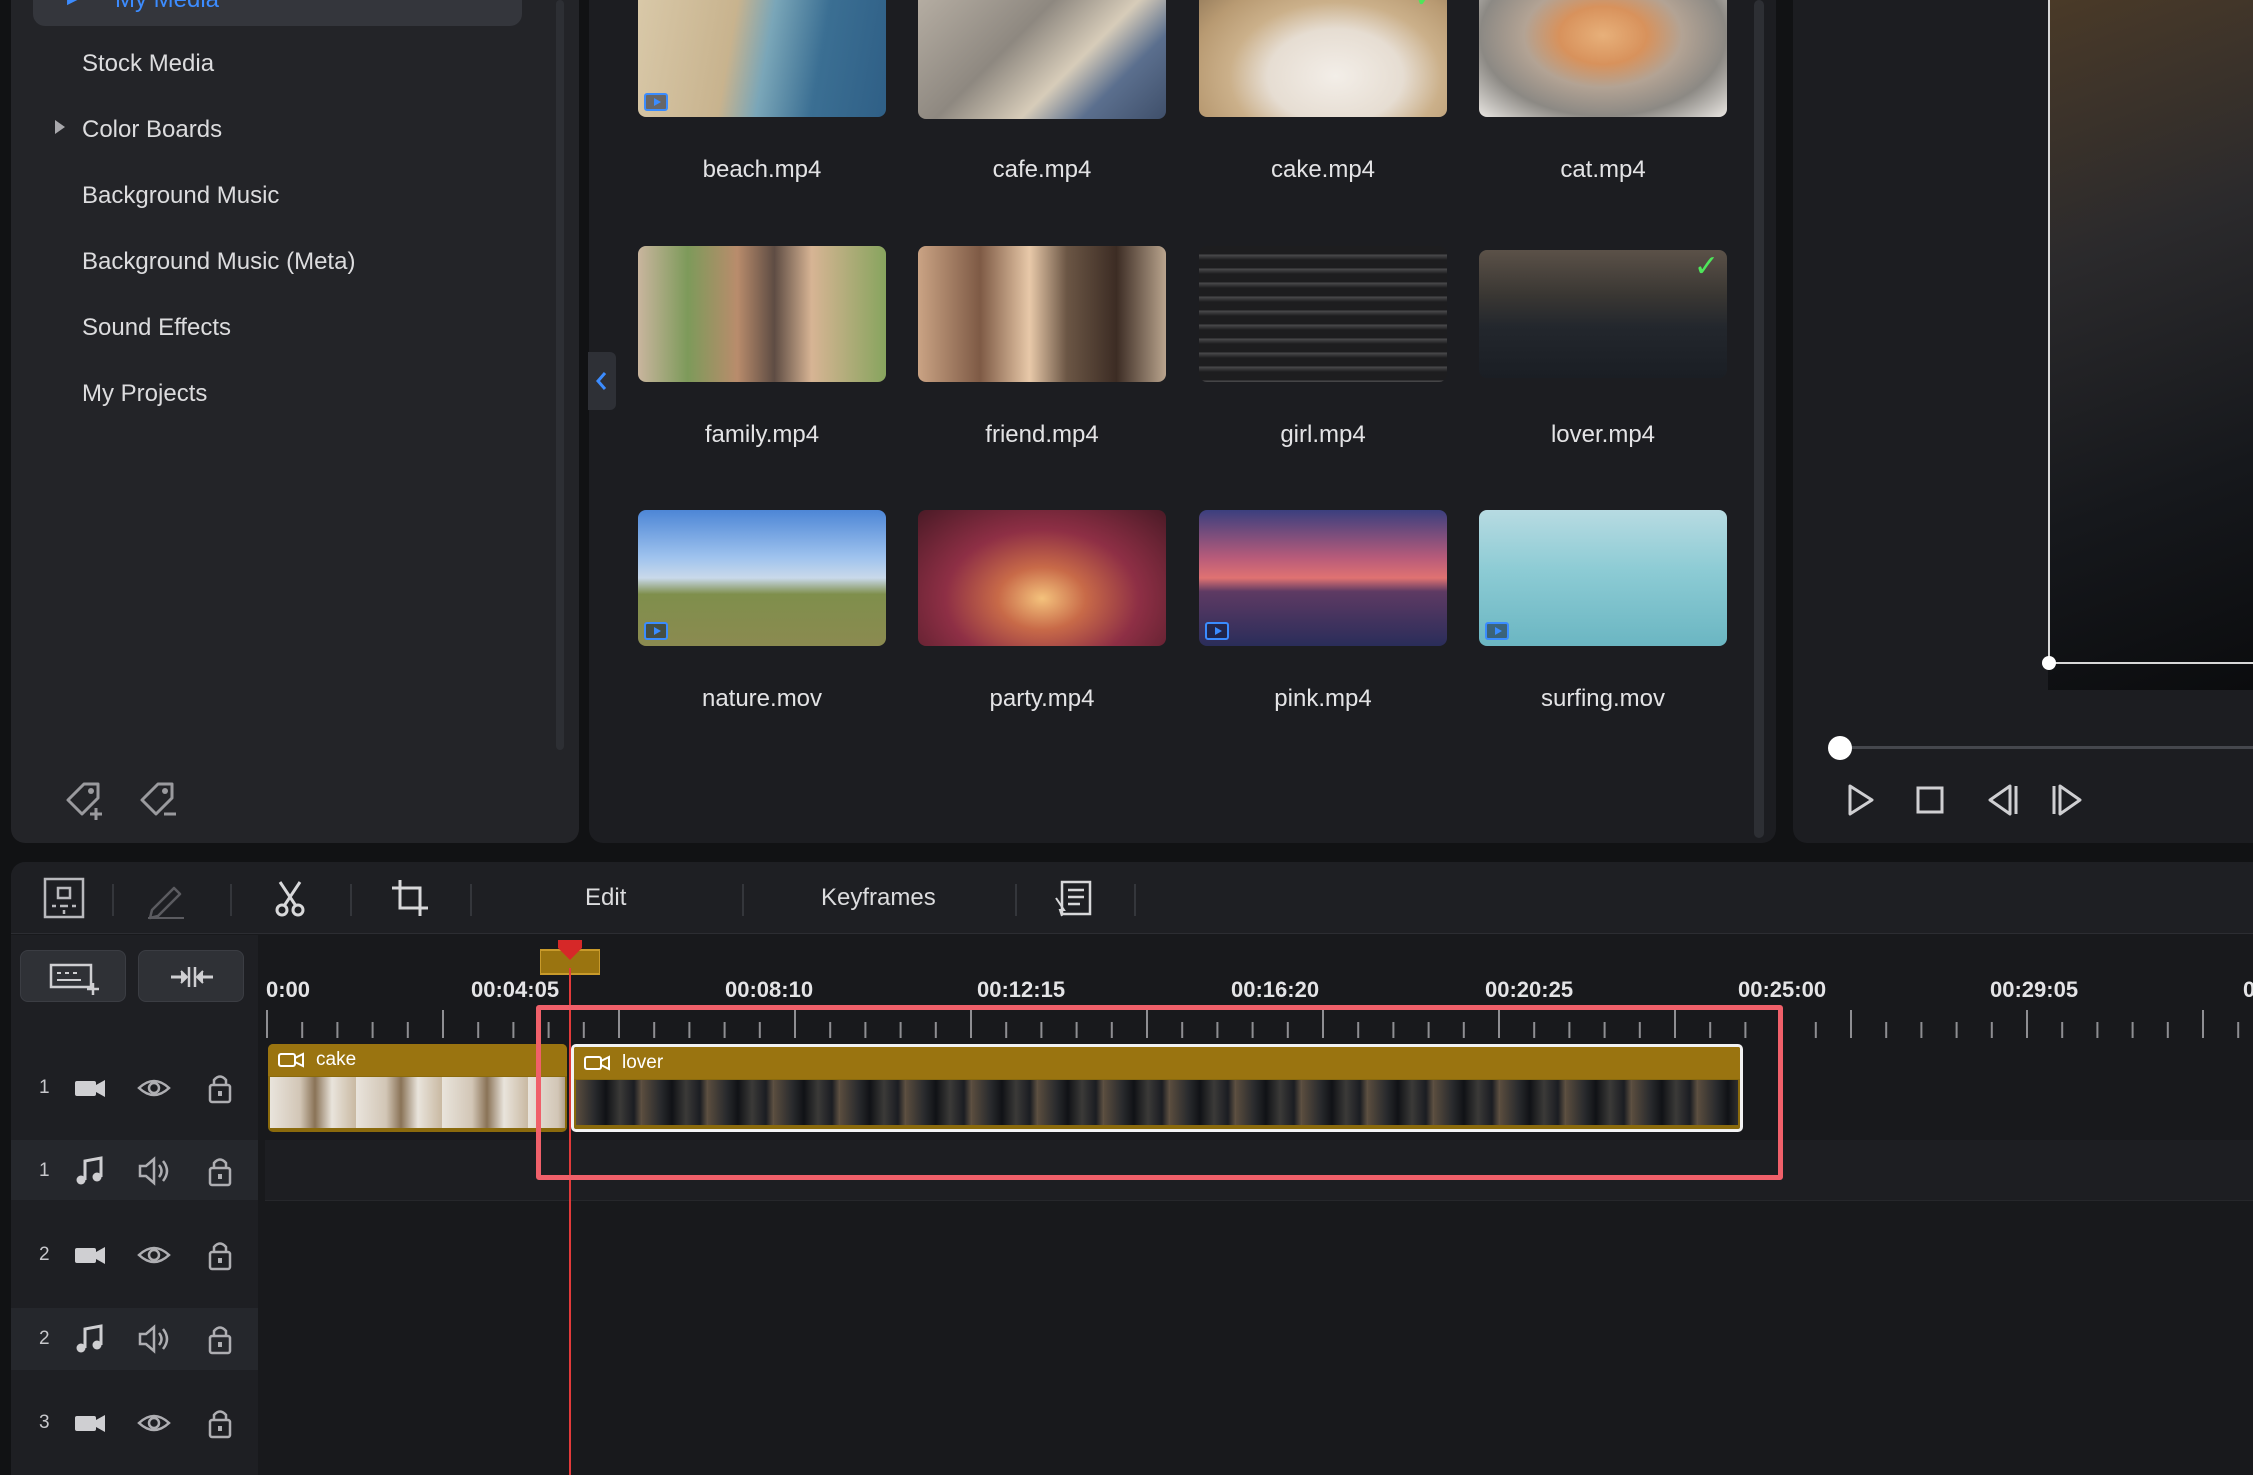 The height and width of the screenshot is (1475, 2253). I want to click on media-label: beach.mp4, so click(762, 169).